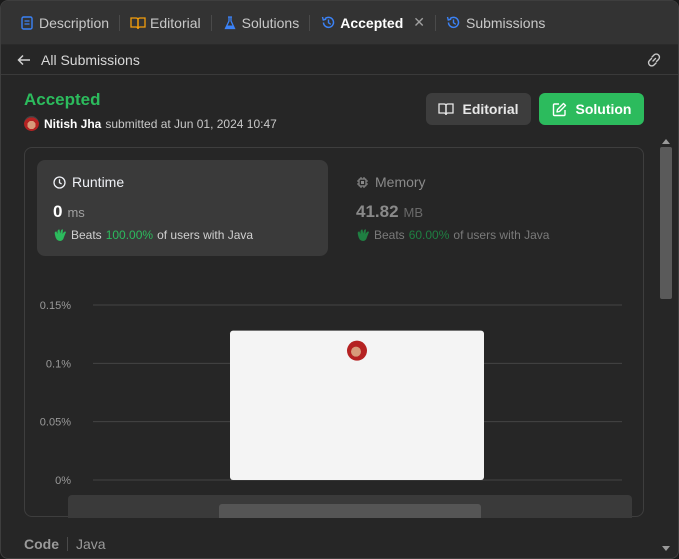 Image resolution: width=679 pixels, height=559 pixels. I want to click on tab-label: Editorial, so click(175, 22).